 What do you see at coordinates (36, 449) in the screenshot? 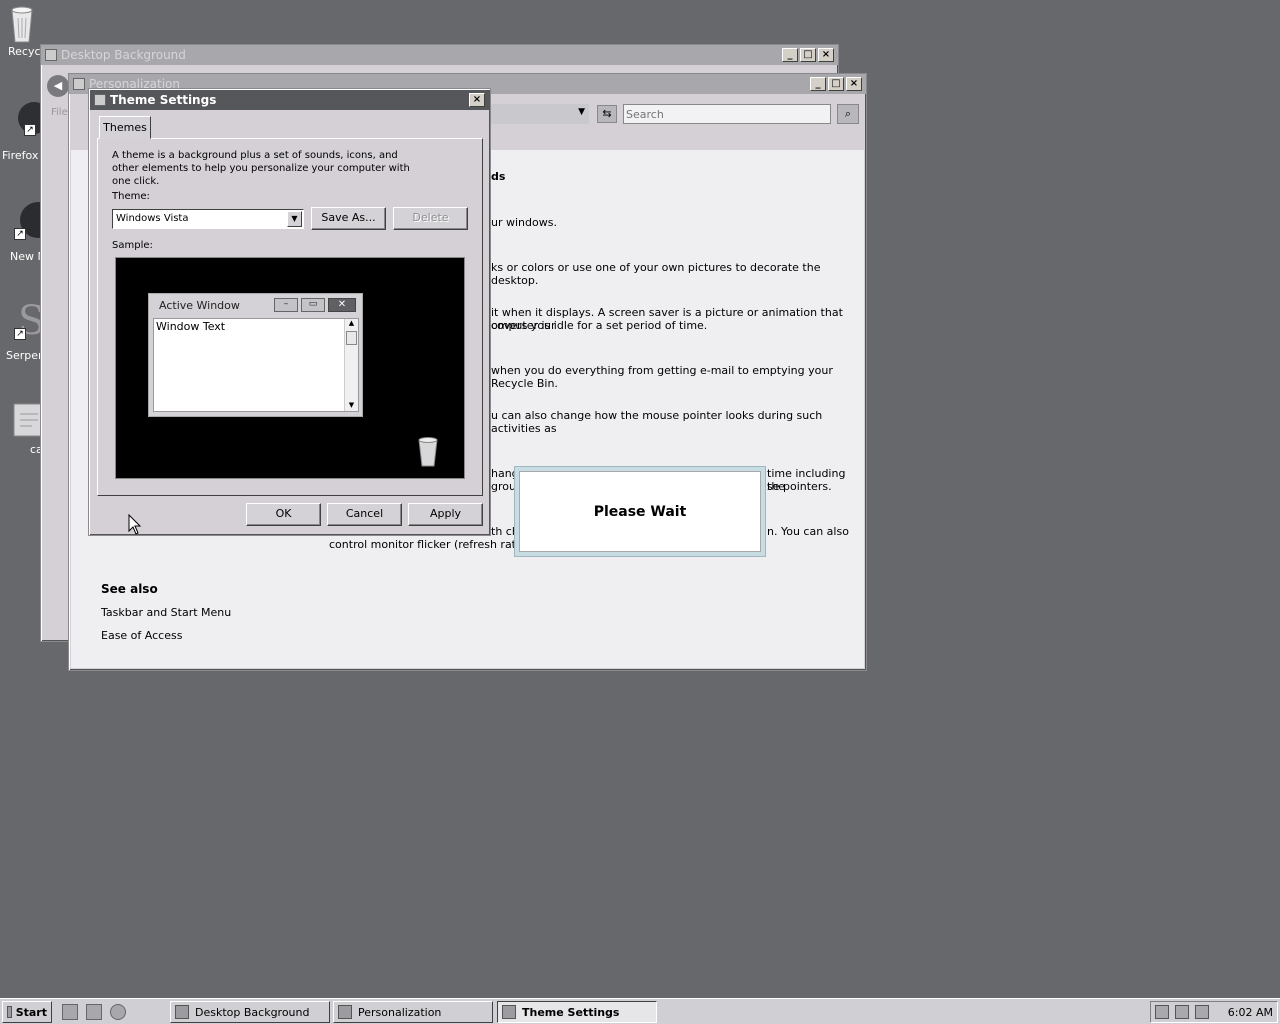
I see `desktop-icon-label: ca` at bounding box center [36, 449].